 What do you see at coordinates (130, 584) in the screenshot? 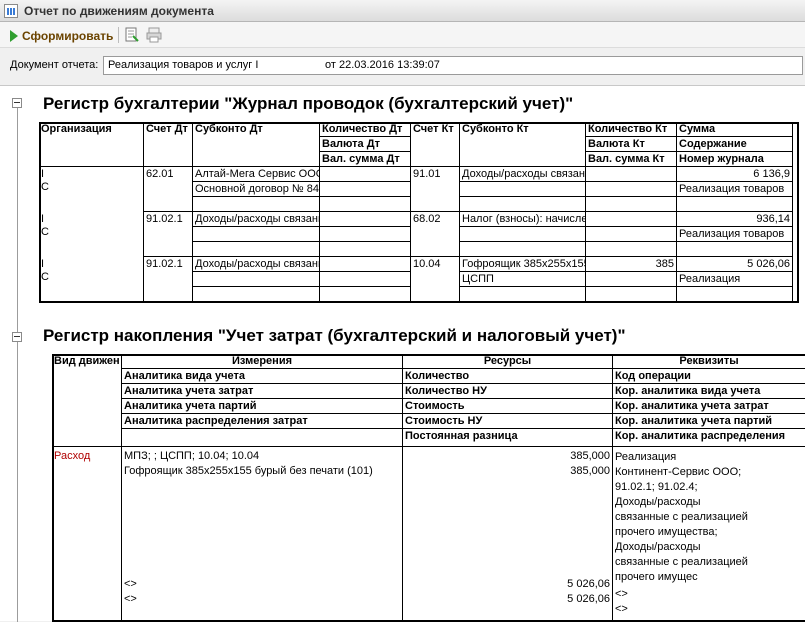
I see `dim3-value: <>` at bounding box center [130, 584].